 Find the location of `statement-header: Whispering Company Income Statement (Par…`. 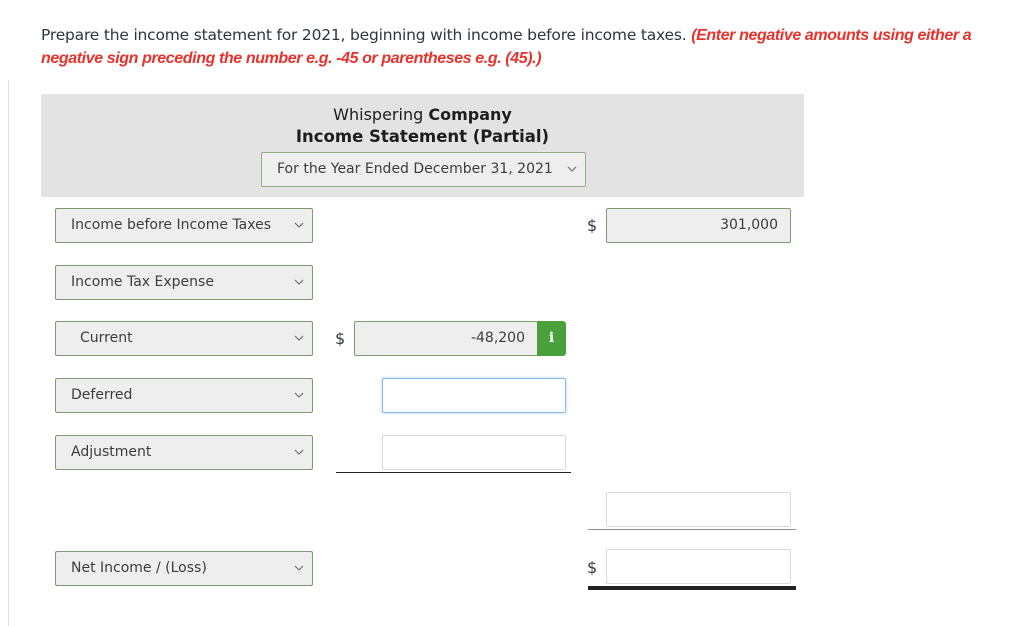

statement-header: Whispering Company Income Statement (Par… is located at coordinates (422, 145).